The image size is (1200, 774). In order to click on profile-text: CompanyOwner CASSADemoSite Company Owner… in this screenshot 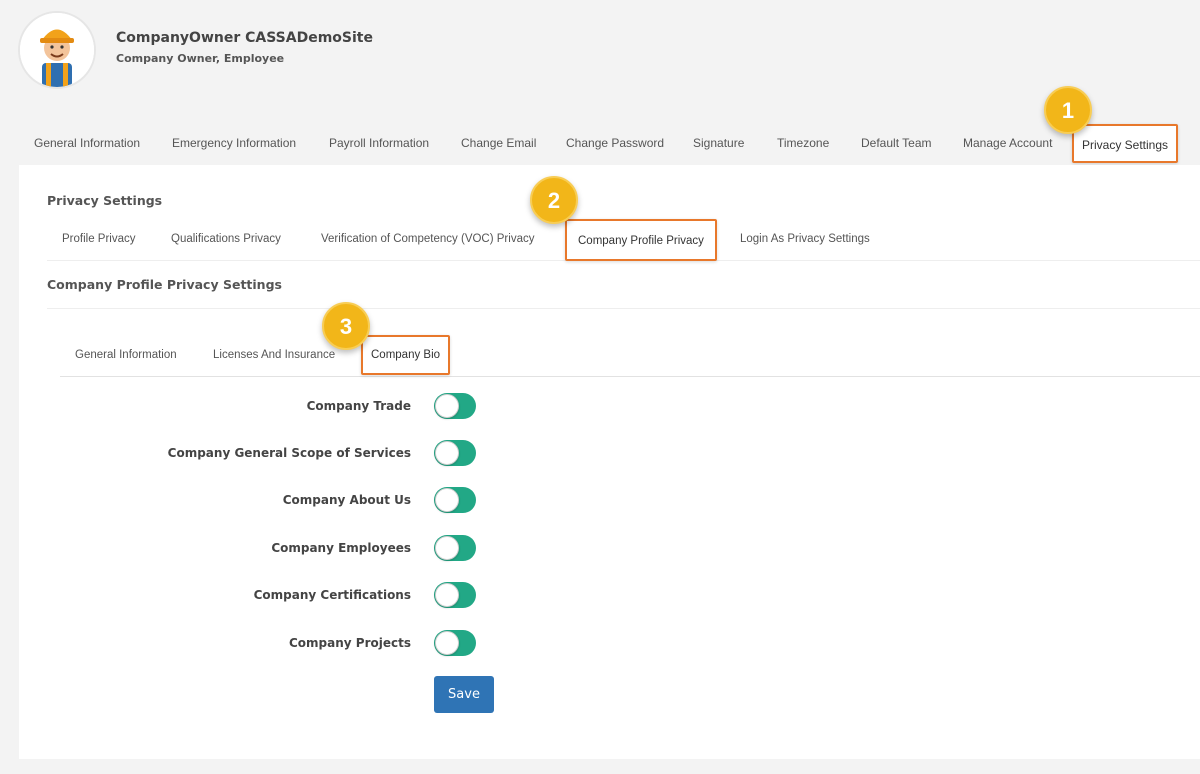, I will do `click(244, 47)`.